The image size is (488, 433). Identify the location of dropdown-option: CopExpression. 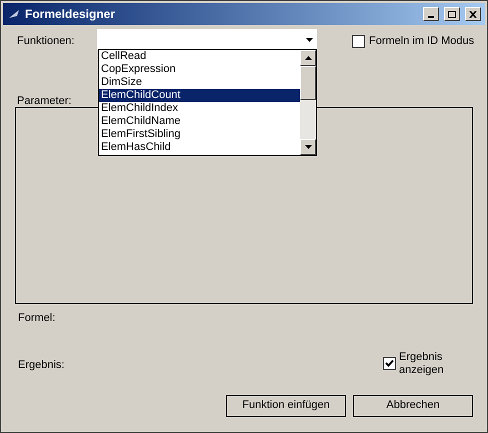
(199, 69).